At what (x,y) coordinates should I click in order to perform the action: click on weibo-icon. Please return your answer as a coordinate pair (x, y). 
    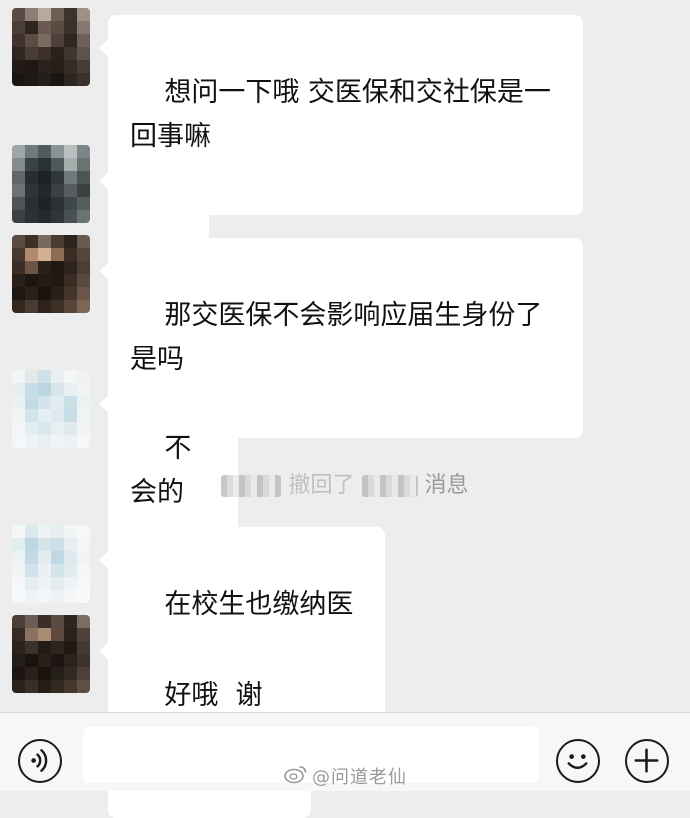
    Looking at the image, I should click on (295, 775).